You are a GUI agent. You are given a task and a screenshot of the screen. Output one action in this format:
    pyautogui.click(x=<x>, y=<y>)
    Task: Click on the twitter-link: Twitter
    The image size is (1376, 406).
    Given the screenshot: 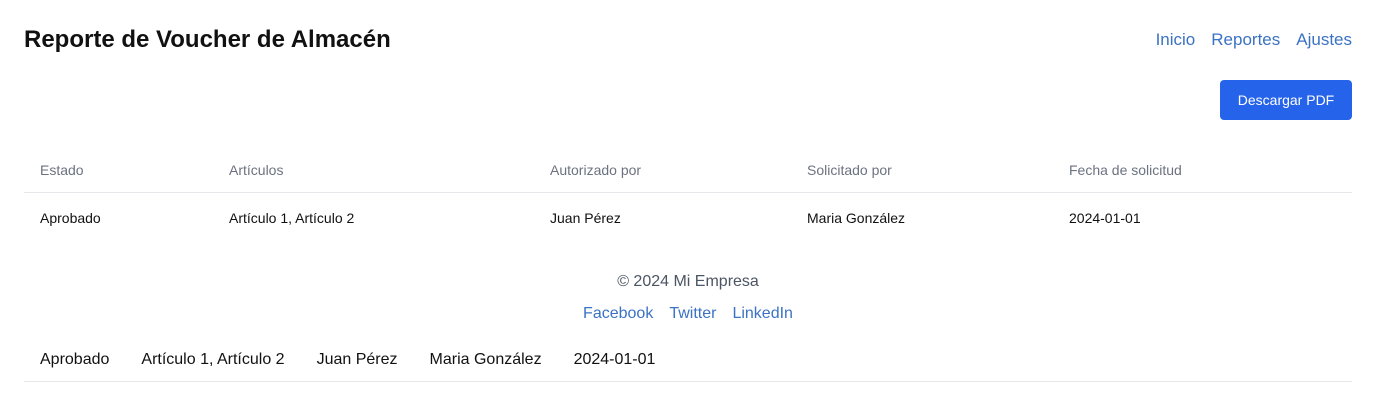 What is the action you would take?
    pyautogui.click(x=692, y=314)
    